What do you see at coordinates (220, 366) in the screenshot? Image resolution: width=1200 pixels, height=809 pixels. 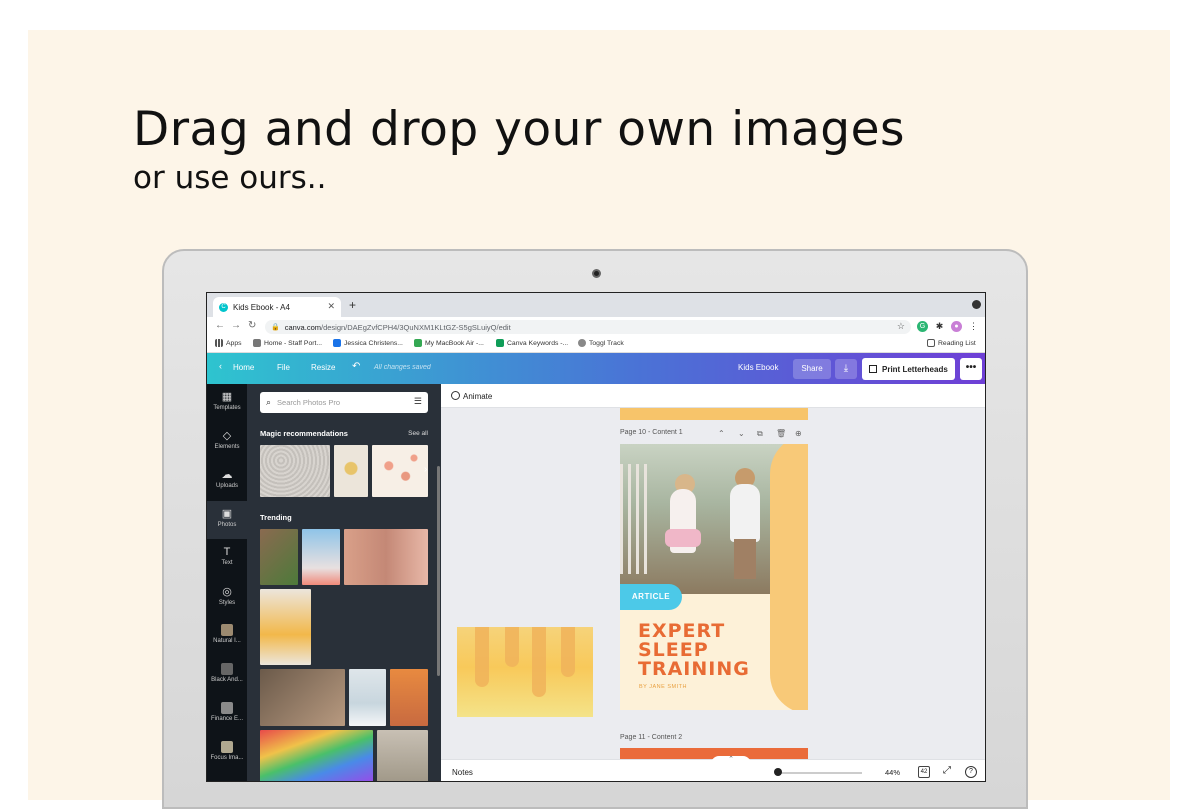 I see `chevron-left-icon: ‹` at bounding box center [220, 366].